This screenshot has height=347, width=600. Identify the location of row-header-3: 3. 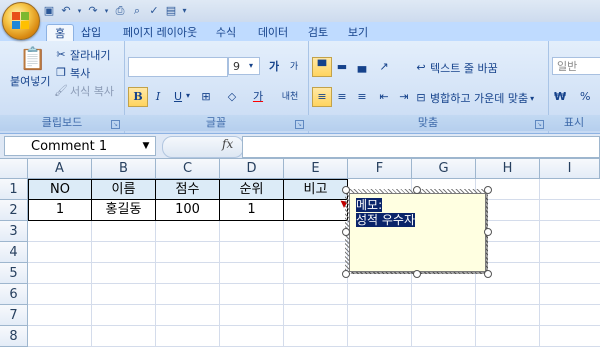
(14, 231).